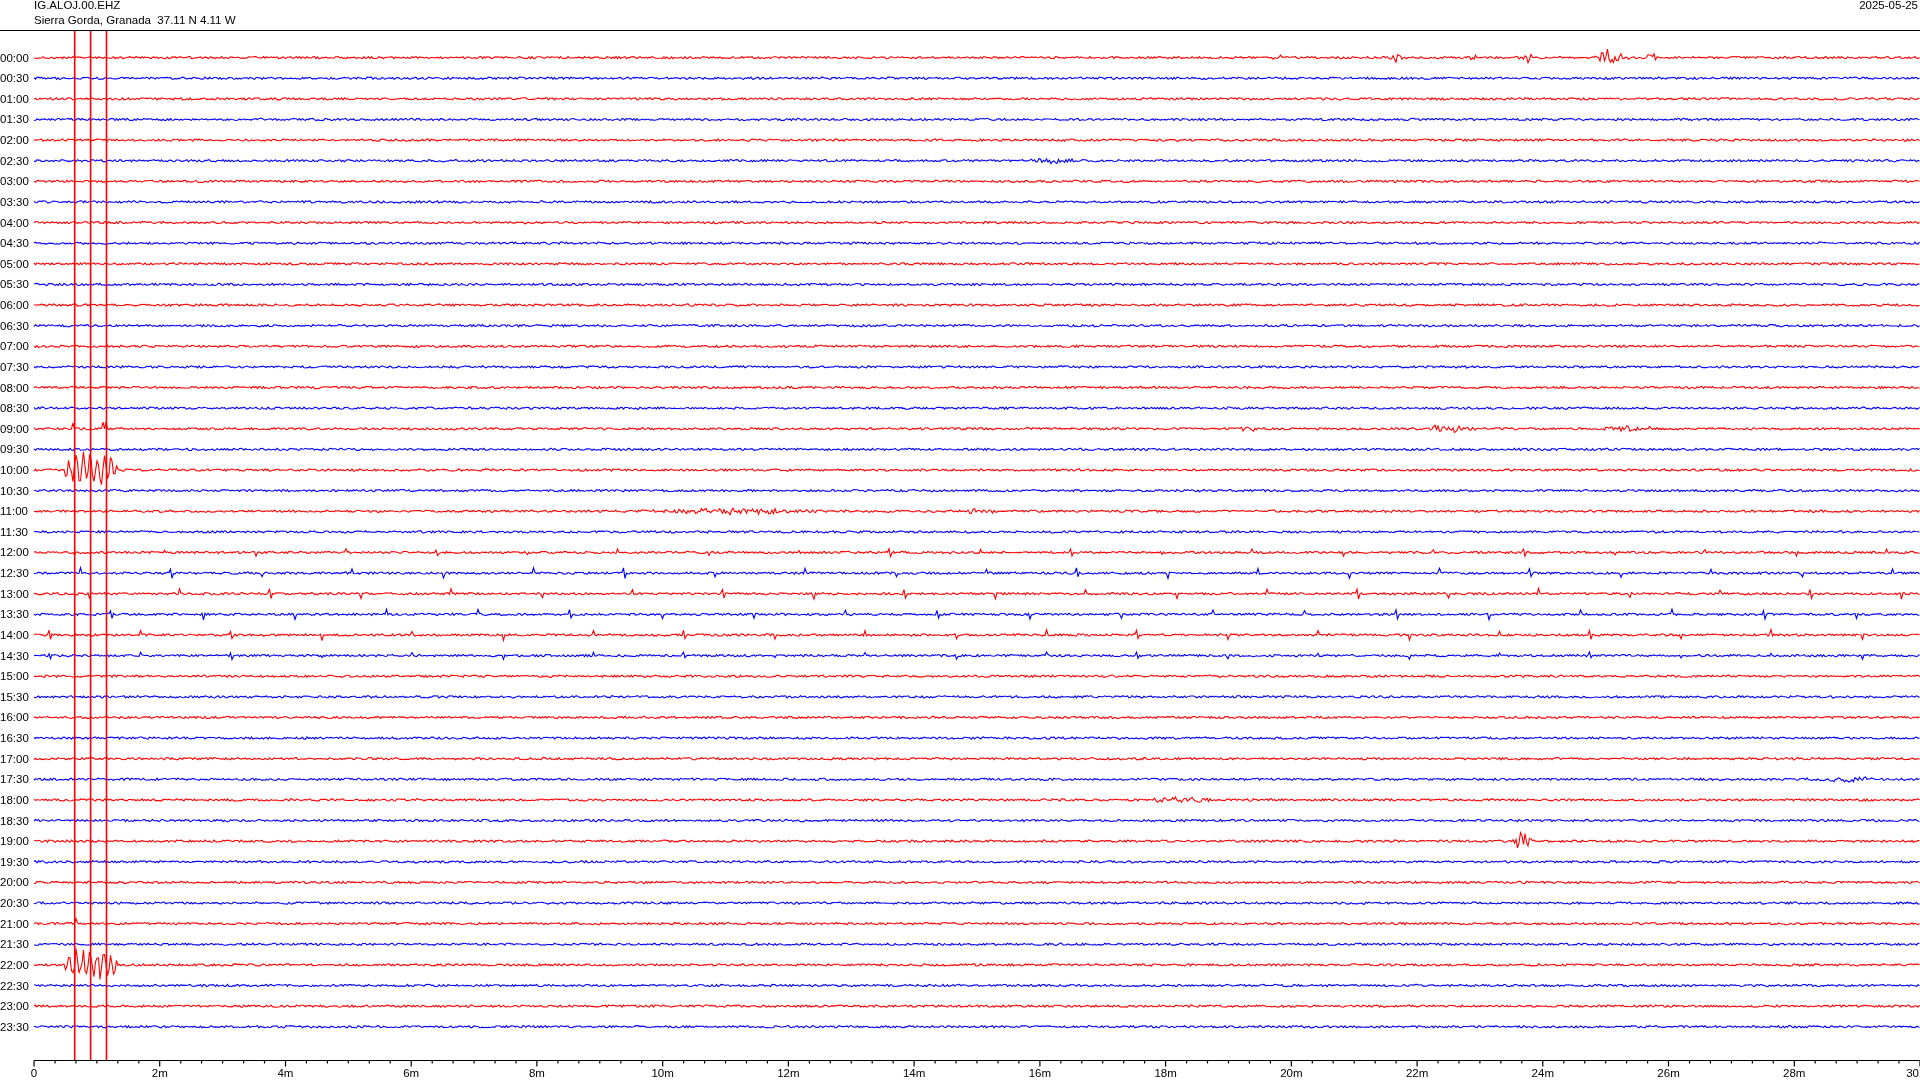 This screenshot has width=1920, height=1080. I want to click on time-label: 19:30, so click(14, 861).